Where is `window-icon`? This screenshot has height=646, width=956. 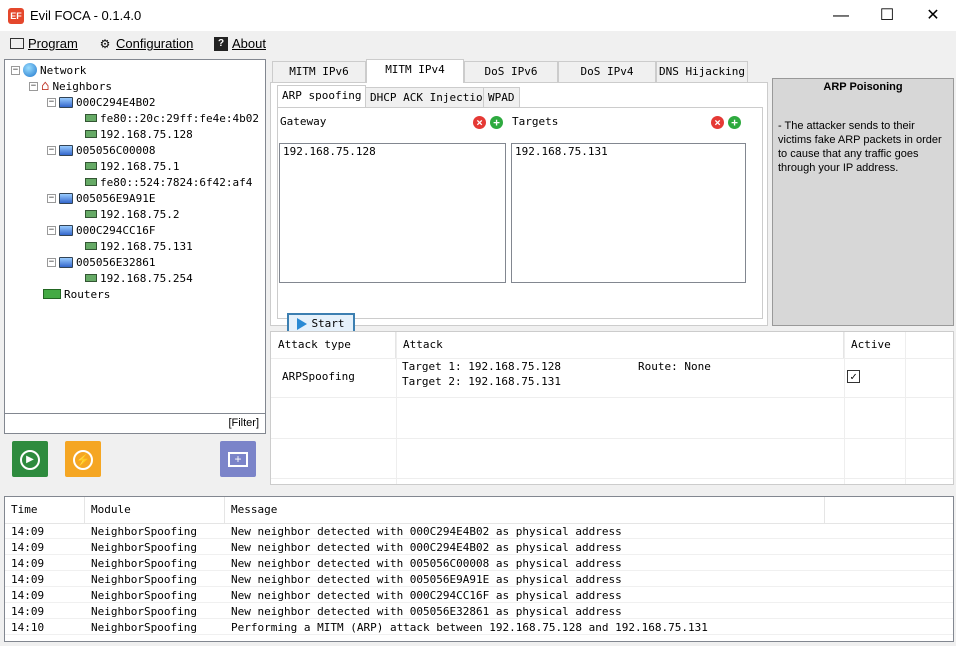
window-icon is located at coordinates (17, 43).